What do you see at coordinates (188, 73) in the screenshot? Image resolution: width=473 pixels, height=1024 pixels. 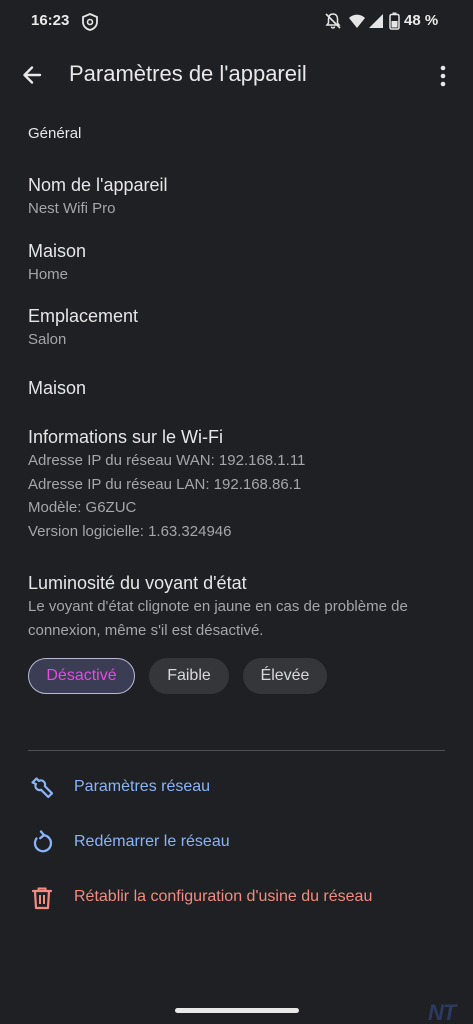 I see `page-title: Paramètres de l'appareil` at bounding box center [188, 73].